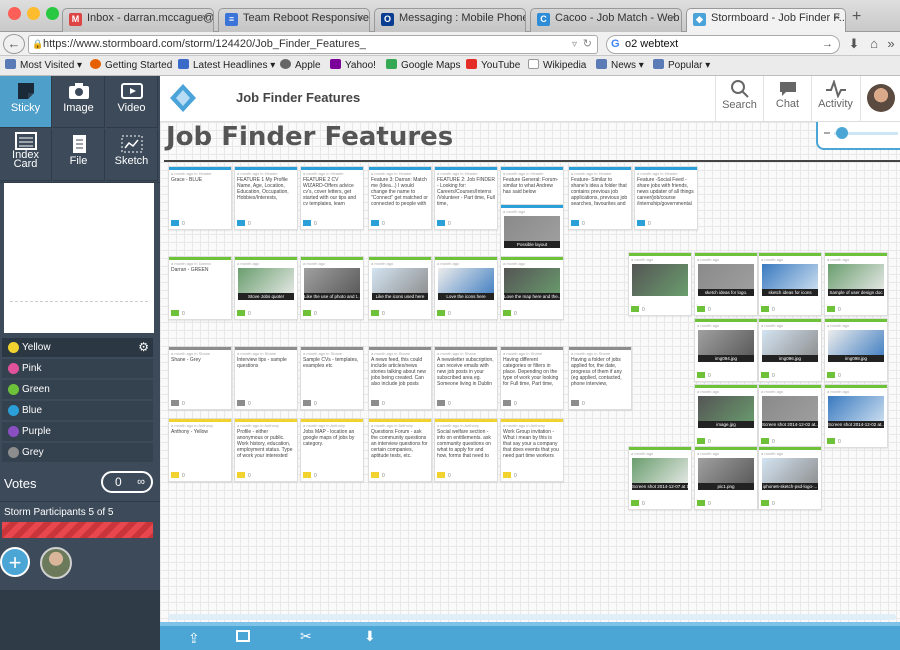 The height and width of the screenshot is (650, 900). Describe the element at coordinates (183, 98) in the screenshot. I see `stormboard-logo-icon` at that location.